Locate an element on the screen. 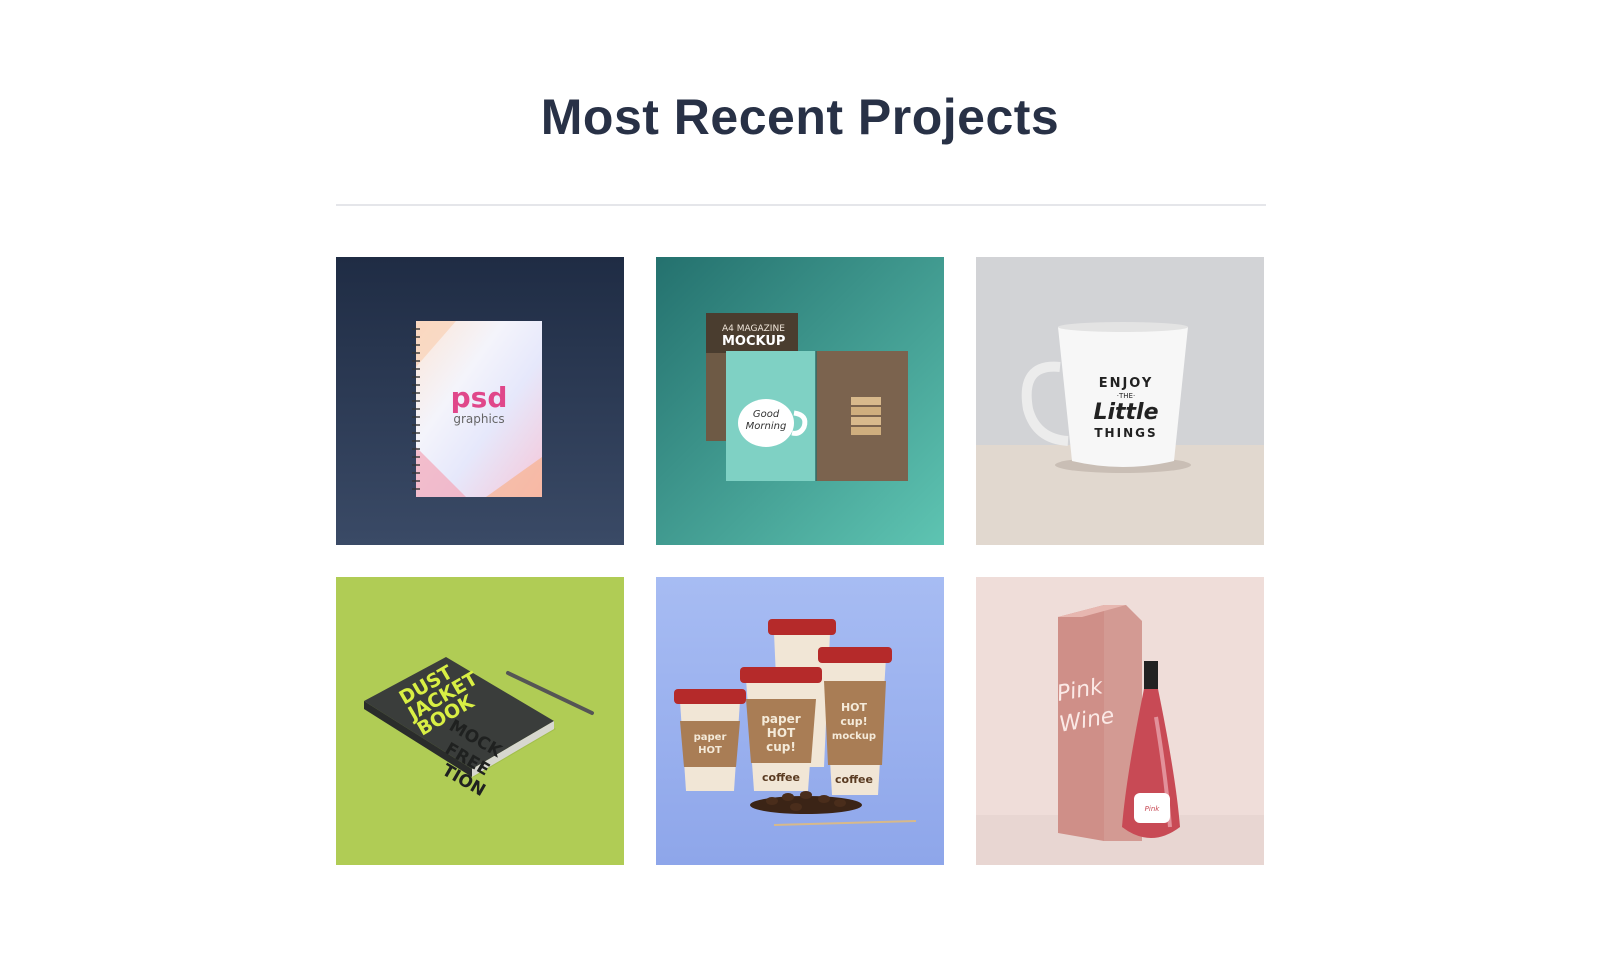 The width and height of the screenshot is (1600, 976). svg-text: ENJOY is located at coordinates (1126, 383).